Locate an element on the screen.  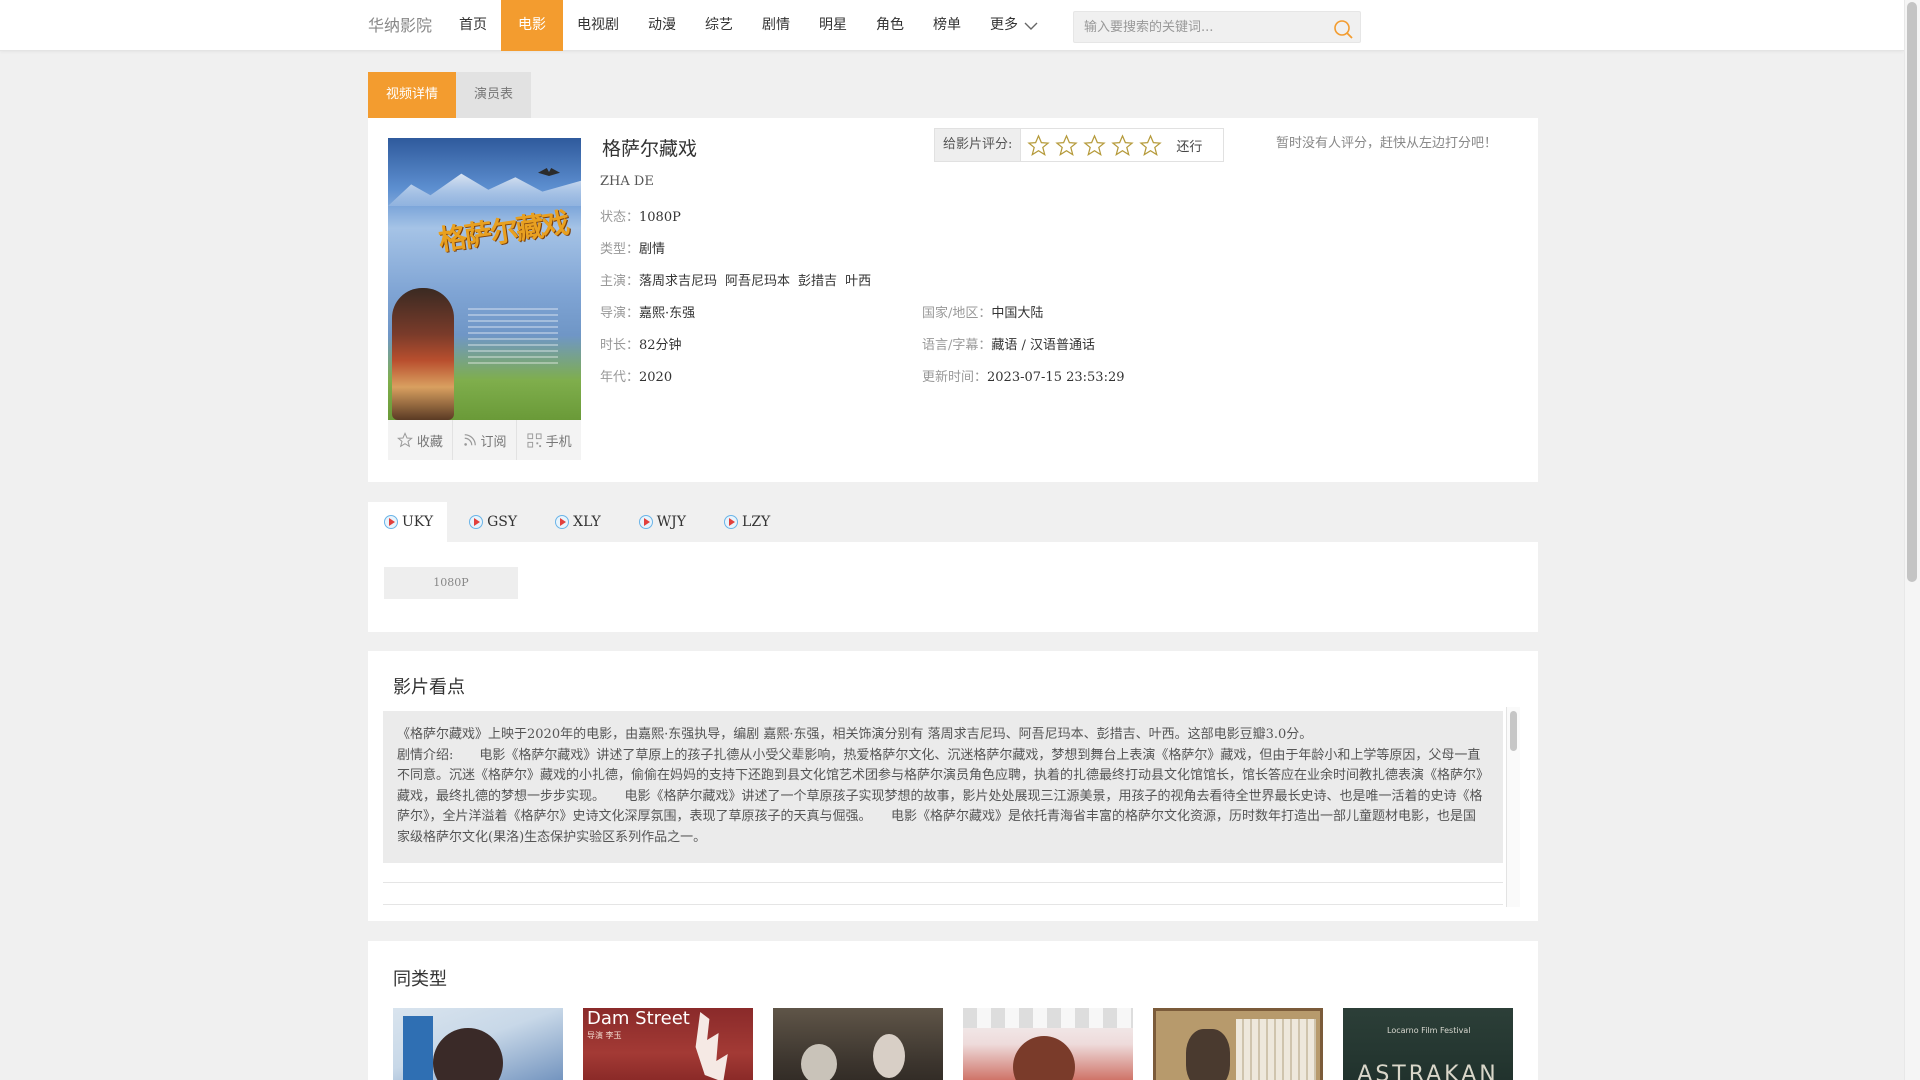
status-value: 1080P is located at coordinates (660, 217).